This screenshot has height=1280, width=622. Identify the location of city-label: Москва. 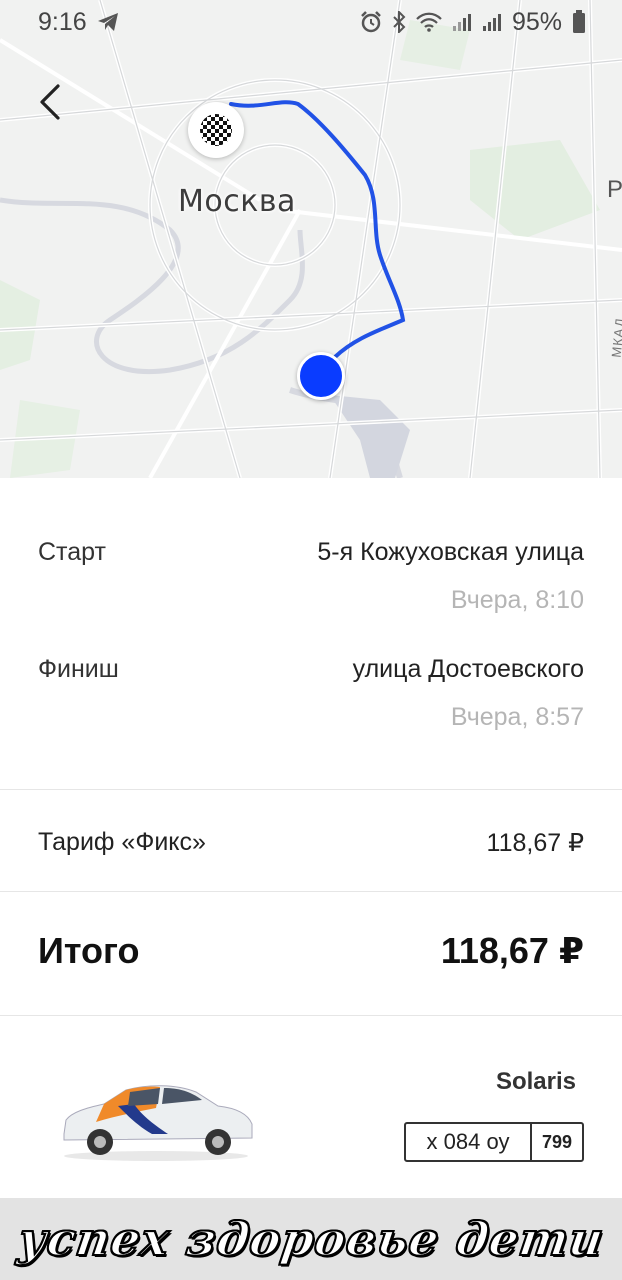
(237, 201).